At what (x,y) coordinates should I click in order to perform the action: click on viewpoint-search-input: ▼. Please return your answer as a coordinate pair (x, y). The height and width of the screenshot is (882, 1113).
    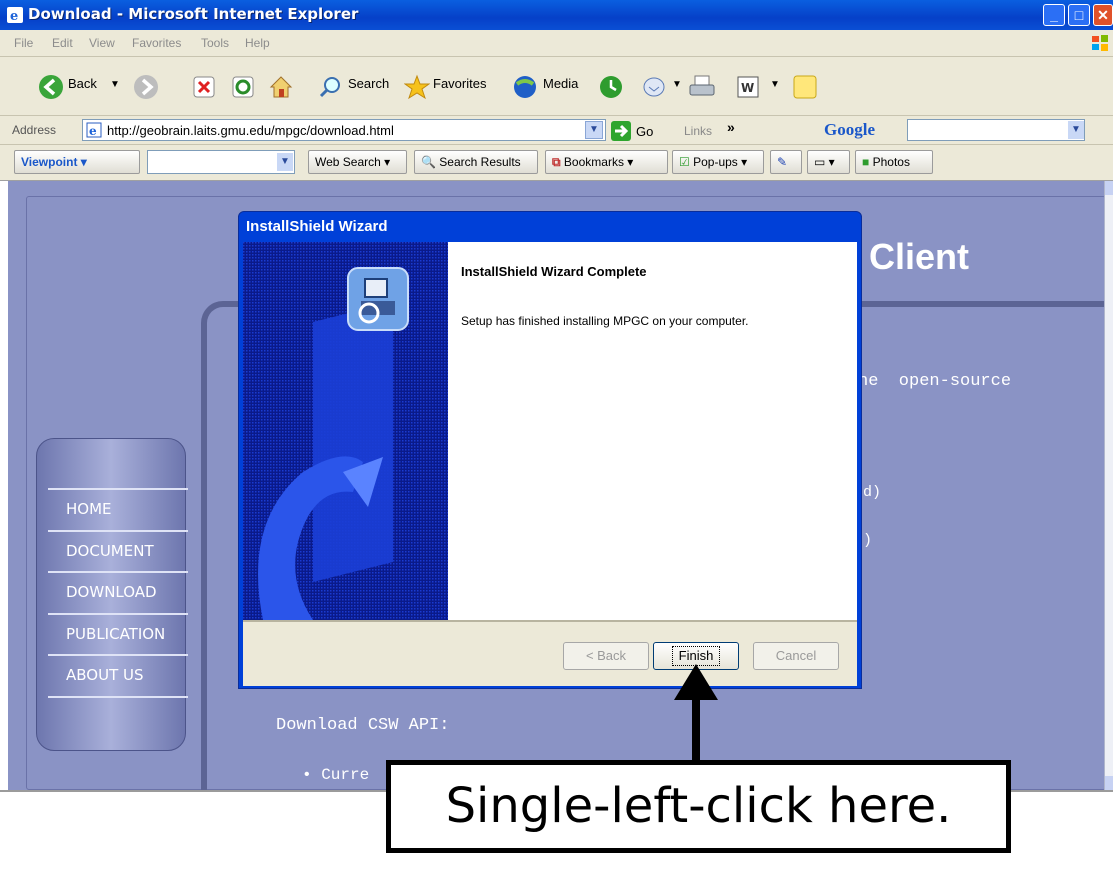
    Looking at the image, I should click on (221, 162).